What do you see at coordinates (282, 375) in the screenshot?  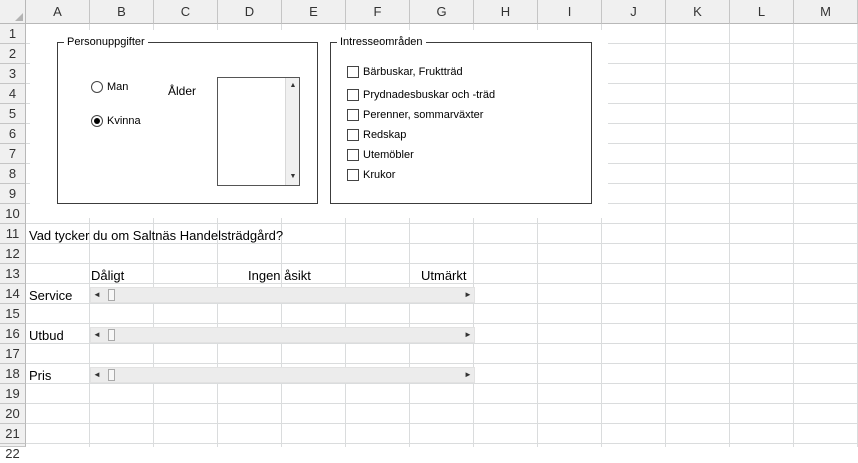 I see `rating-scrollbar-pris: ◄ ►` at bounding box center [282, 375].